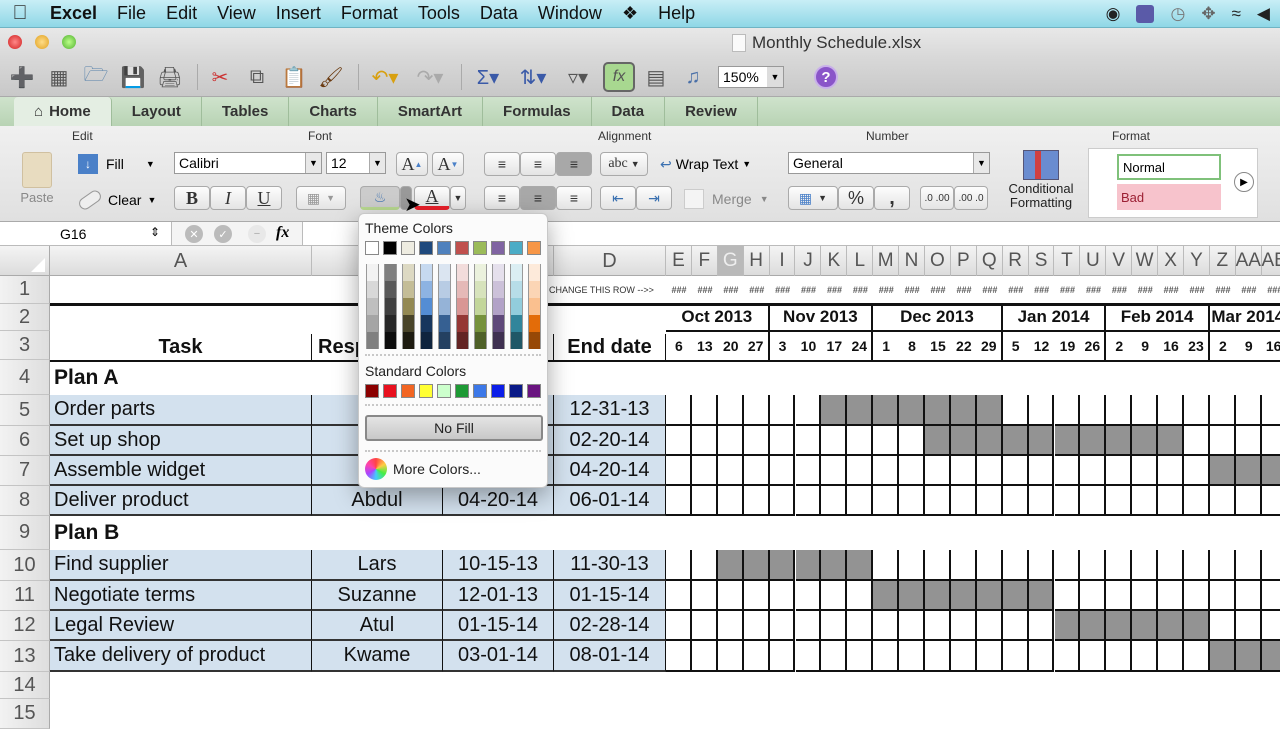 This screenshot has height=729, width=1280. I want to click on row-header-6: 6, so click(25, 441).